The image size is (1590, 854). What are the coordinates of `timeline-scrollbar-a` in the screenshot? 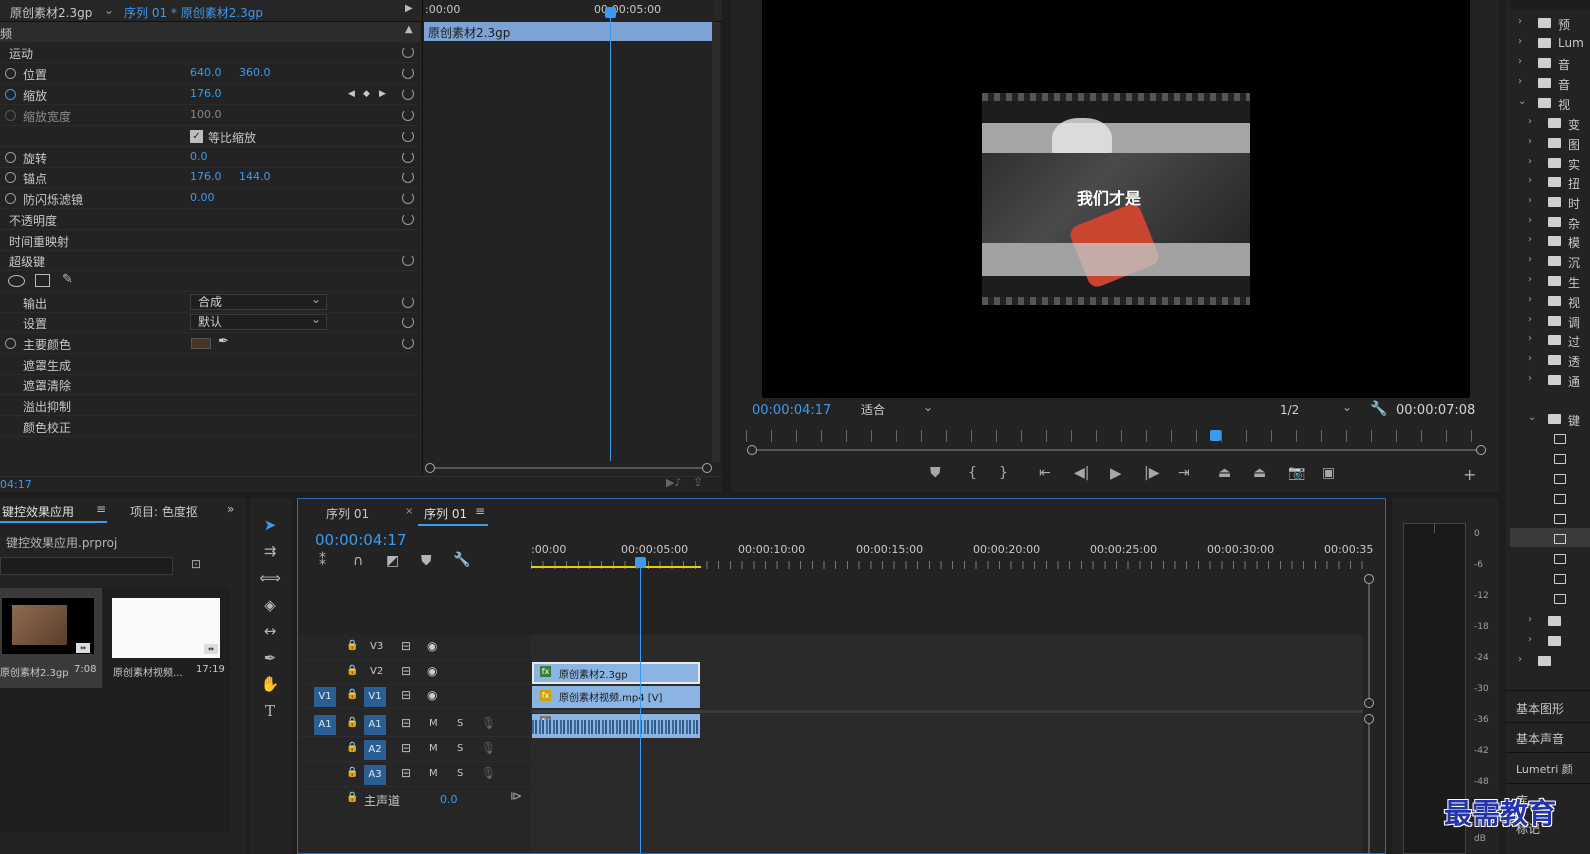 It's located at (1369, 788).